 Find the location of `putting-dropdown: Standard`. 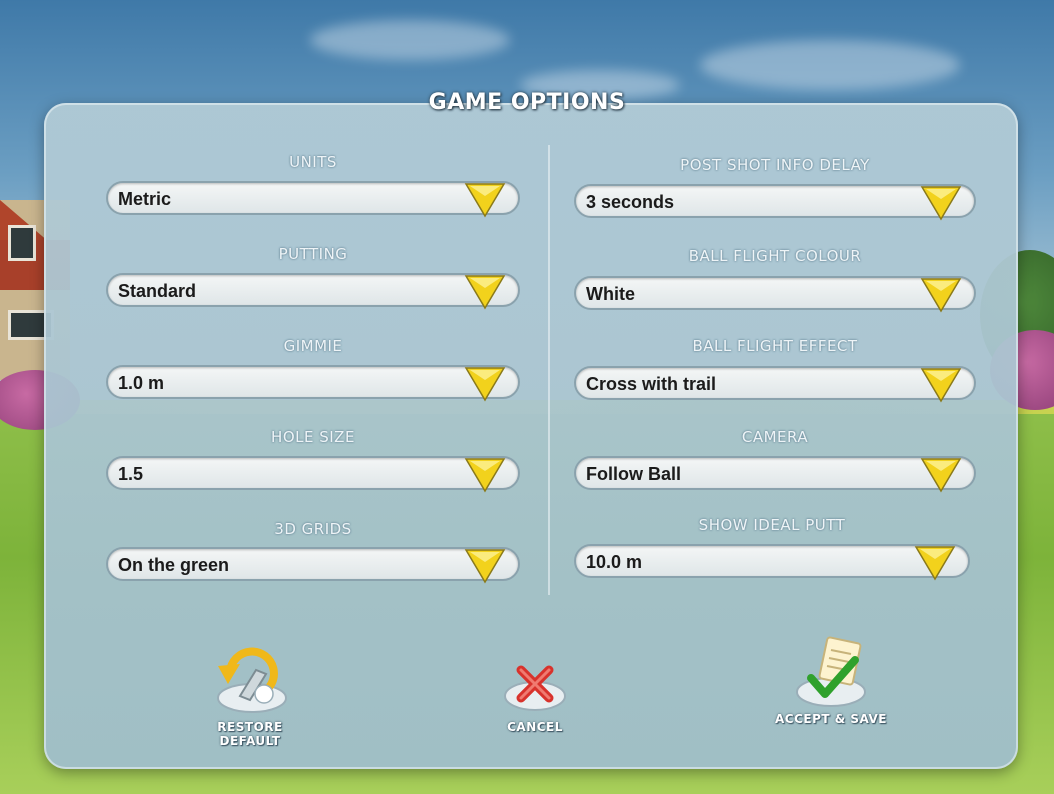

putting-dropdown: Standard is located at coordinates (313, 291).